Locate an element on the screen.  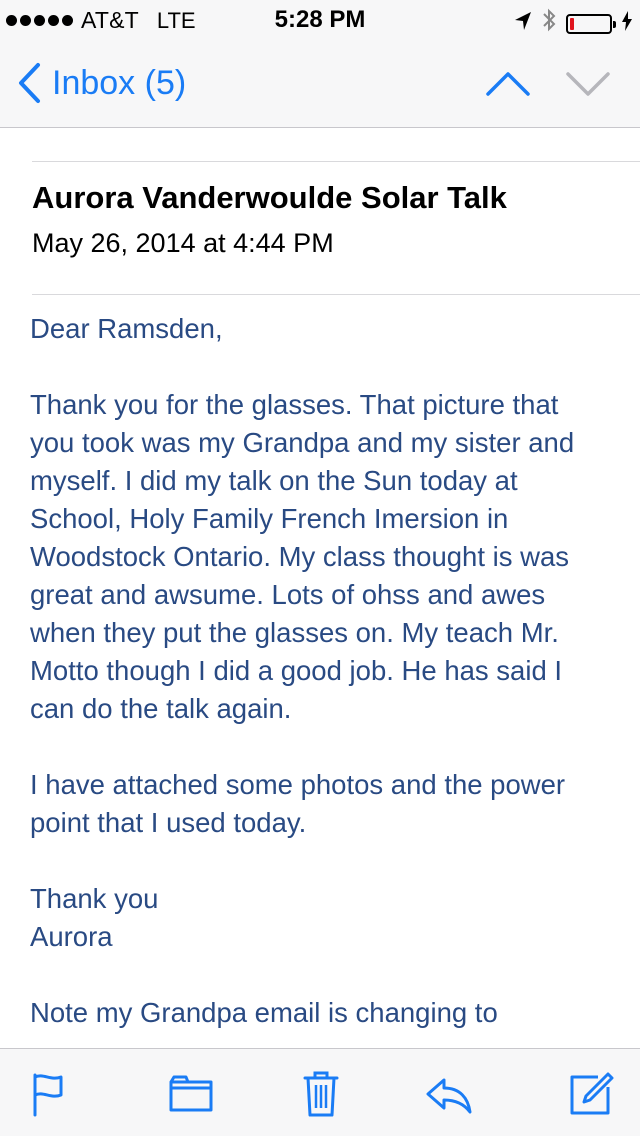
flag-icon is located at coordinates (48, 1095).